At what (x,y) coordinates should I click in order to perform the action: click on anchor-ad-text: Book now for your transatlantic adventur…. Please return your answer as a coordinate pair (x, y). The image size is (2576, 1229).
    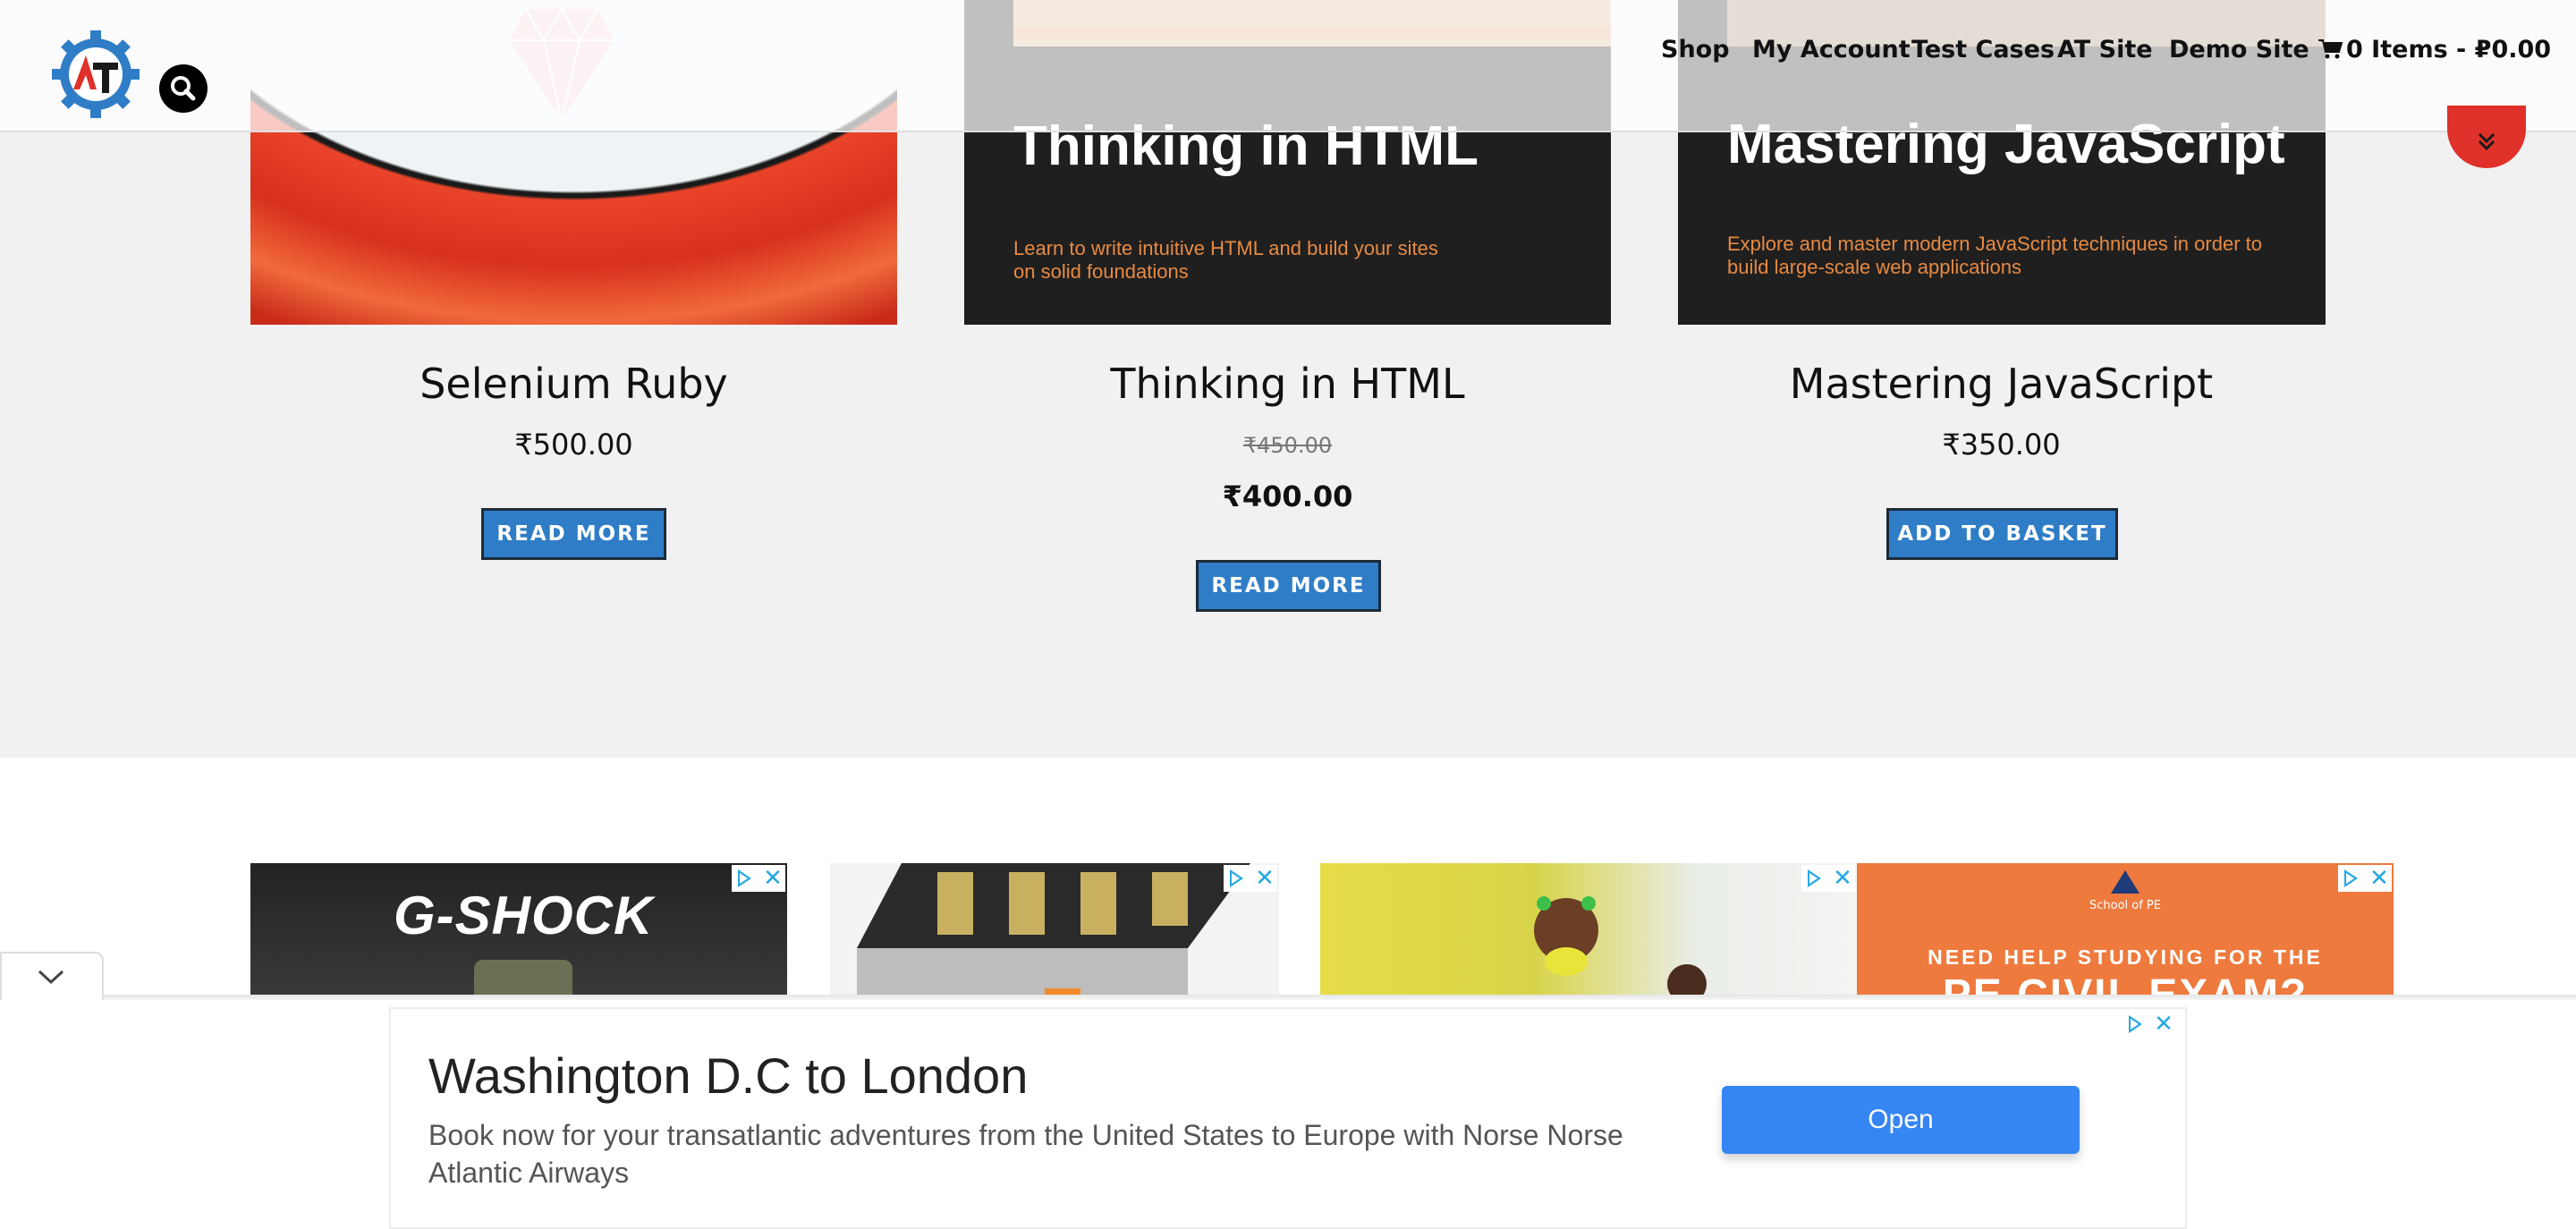
    Looking at the image, I should click on (1025, 1154).